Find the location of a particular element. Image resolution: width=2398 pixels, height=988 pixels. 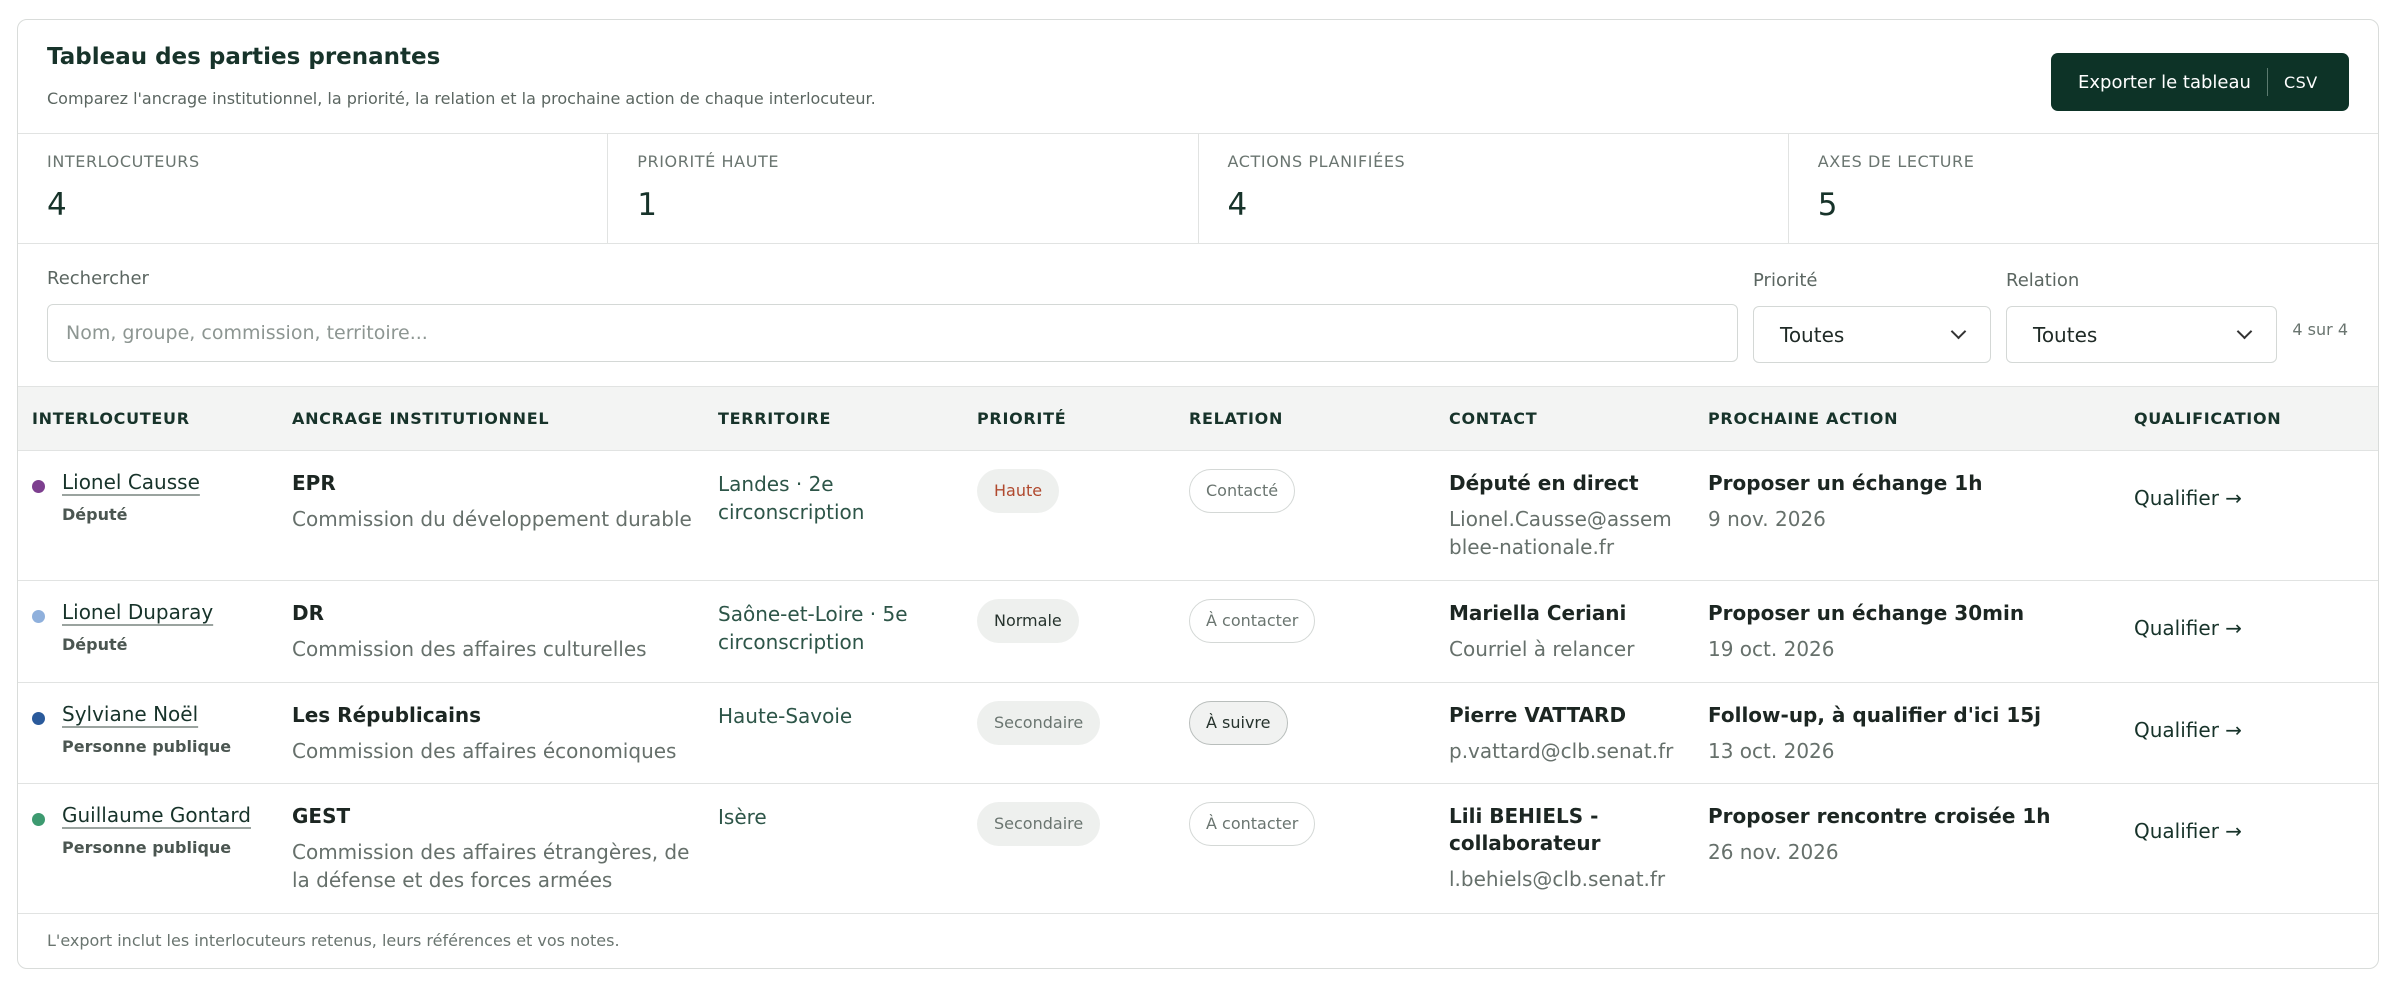

group-name: DR is located at coordinates (308, 612).